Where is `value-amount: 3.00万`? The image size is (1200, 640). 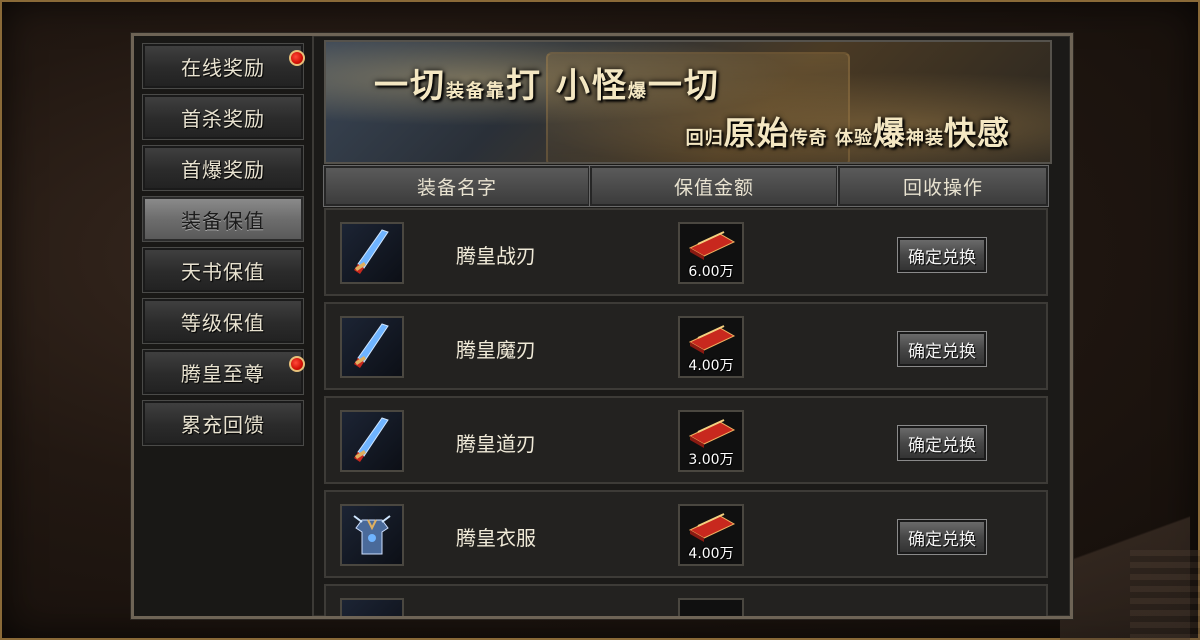
value-amount: 3.00万 is located at coordinates (711, 460).